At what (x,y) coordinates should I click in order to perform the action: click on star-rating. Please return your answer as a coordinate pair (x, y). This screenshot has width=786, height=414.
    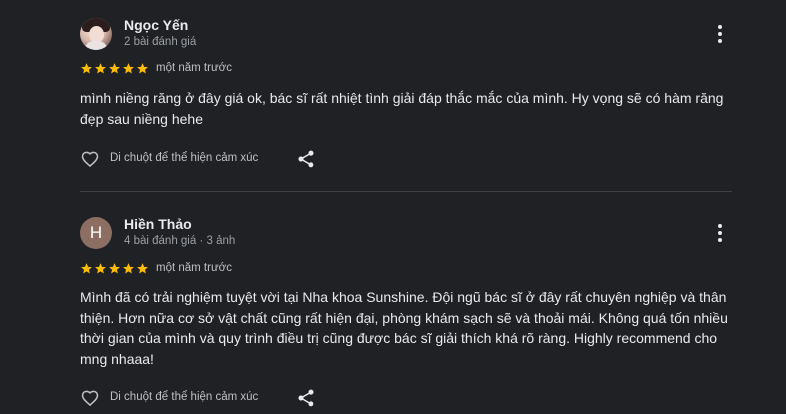
    Looking at the image, I should click on (114, 268).